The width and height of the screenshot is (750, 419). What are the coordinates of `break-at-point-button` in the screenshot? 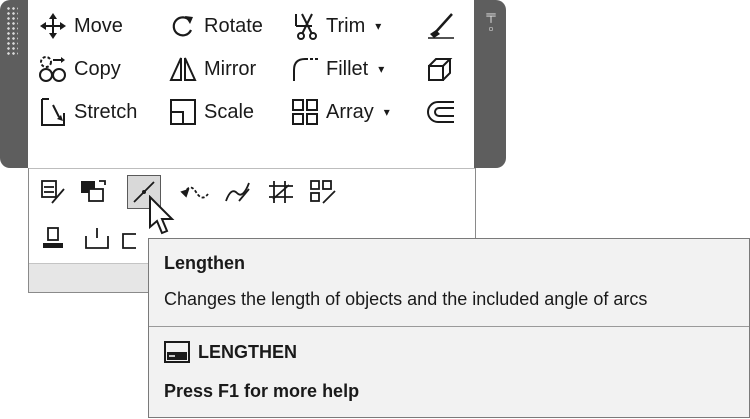 It's located at (97, 238).